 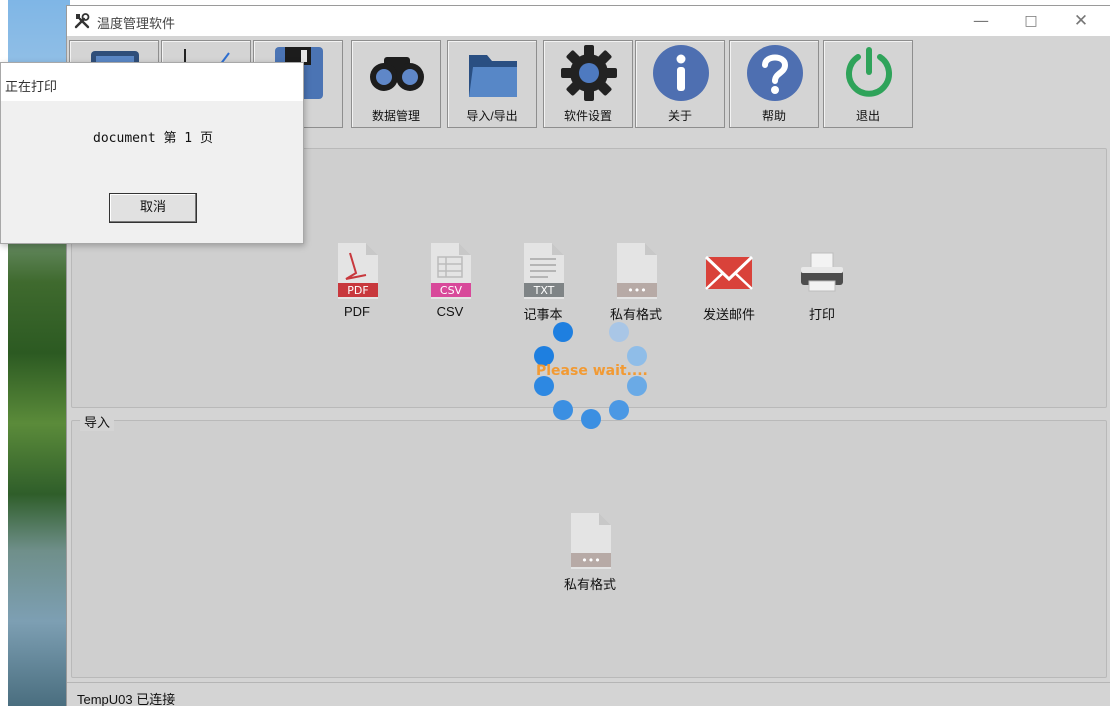 I want to click on toolbar-label: 退出, so click(x=867, y=116).